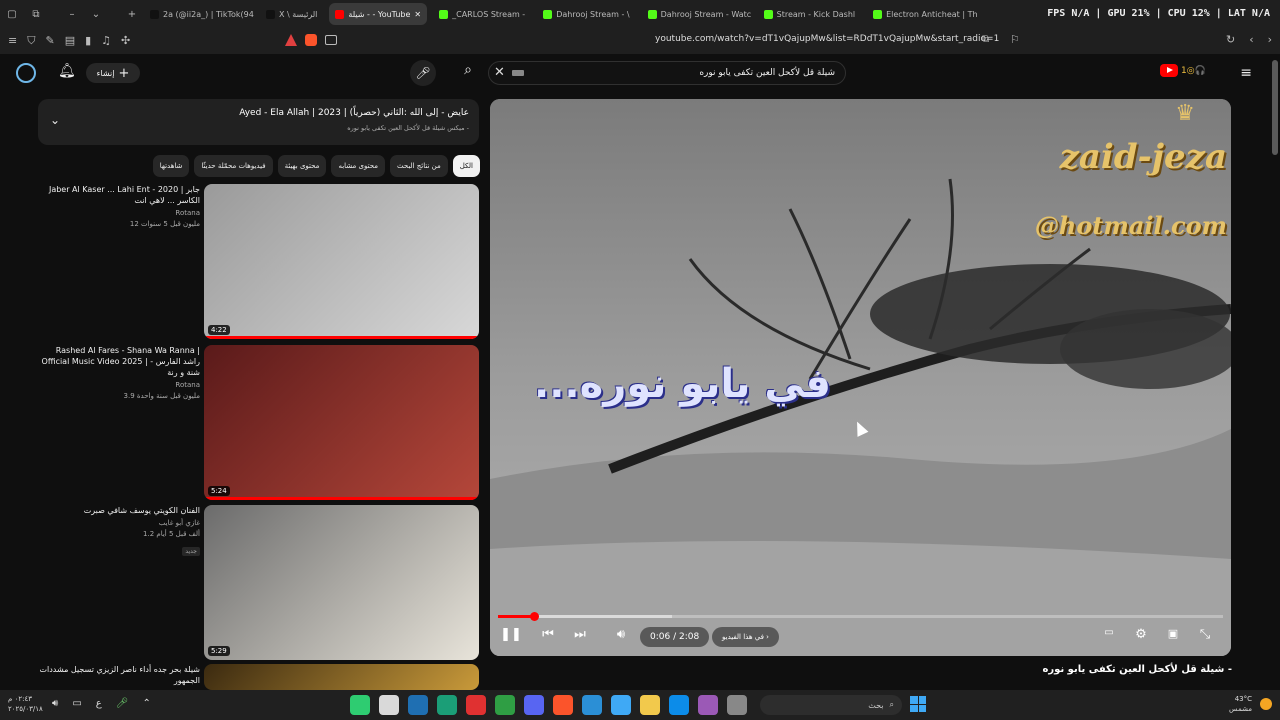  Describe the element at coordinates (468, 73) in the screenshot. I see `search-icon: ⌕` at that location.